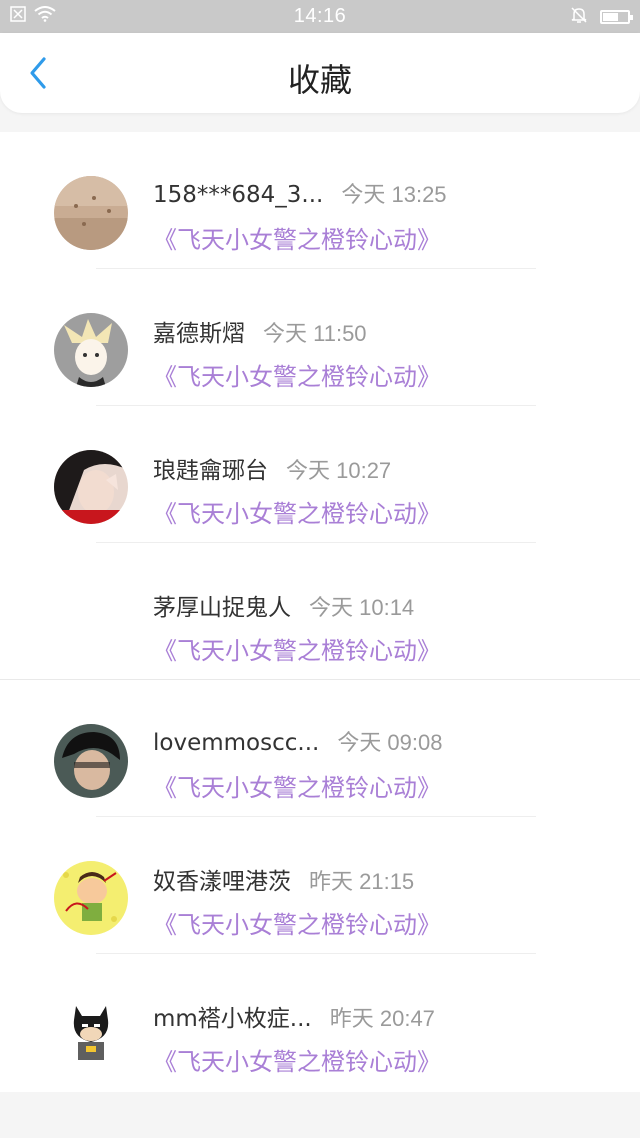 Image resolution: width=640 pixels, height=1138 pixels. Describe the element at coordinates (222, 605) in the screenshot. I see `username: 茅厚山捉鬼人` at that location.